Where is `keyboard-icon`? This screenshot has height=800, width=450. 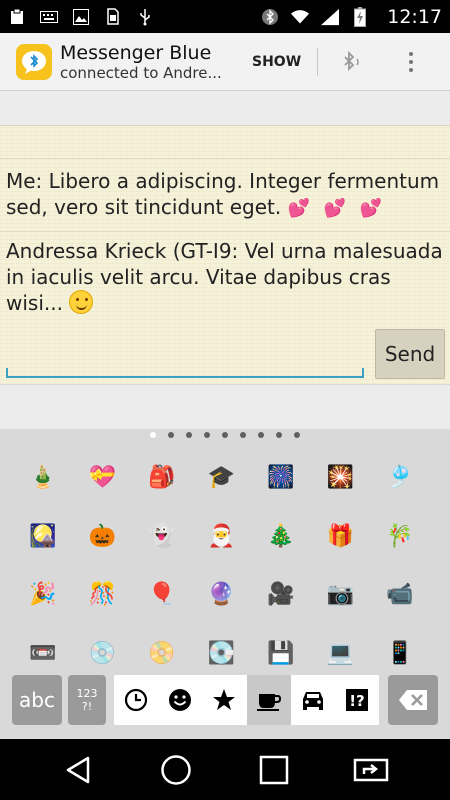
keyboard-icon is located at coordinates (49, 17).